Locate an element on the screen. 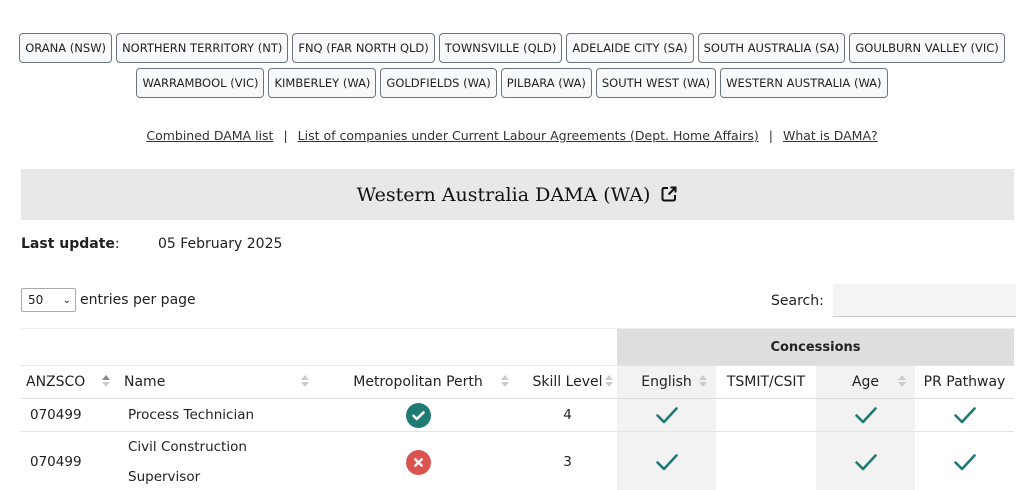  region-button-pilbara: PILBARA (WA) is located at coordinates (546, 83).